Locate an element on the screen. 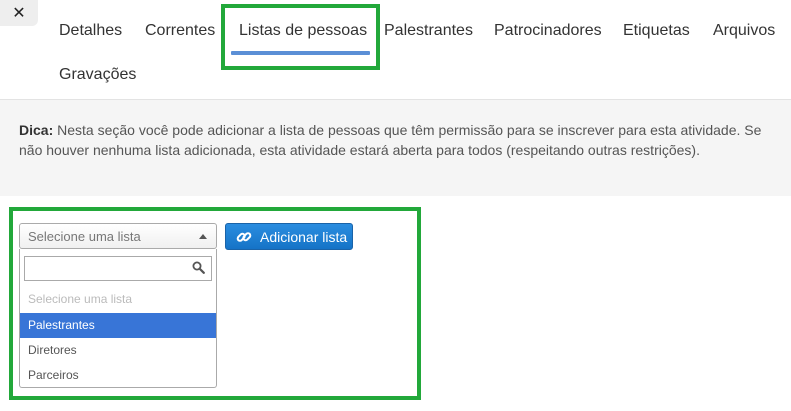 This screenshot has height=411, width=791. add-list-label: Adicionar lista is located at coordinates (304, 237).